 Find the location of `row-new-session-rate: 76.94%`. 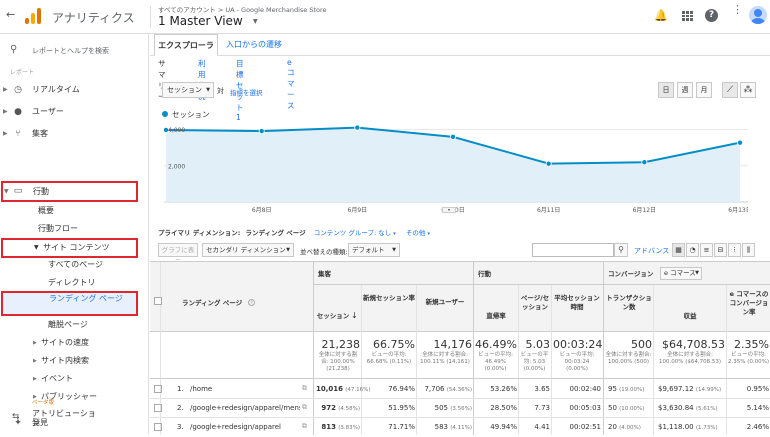

row-new-session-rate: 76.94% is located at coordinates (401, 389).